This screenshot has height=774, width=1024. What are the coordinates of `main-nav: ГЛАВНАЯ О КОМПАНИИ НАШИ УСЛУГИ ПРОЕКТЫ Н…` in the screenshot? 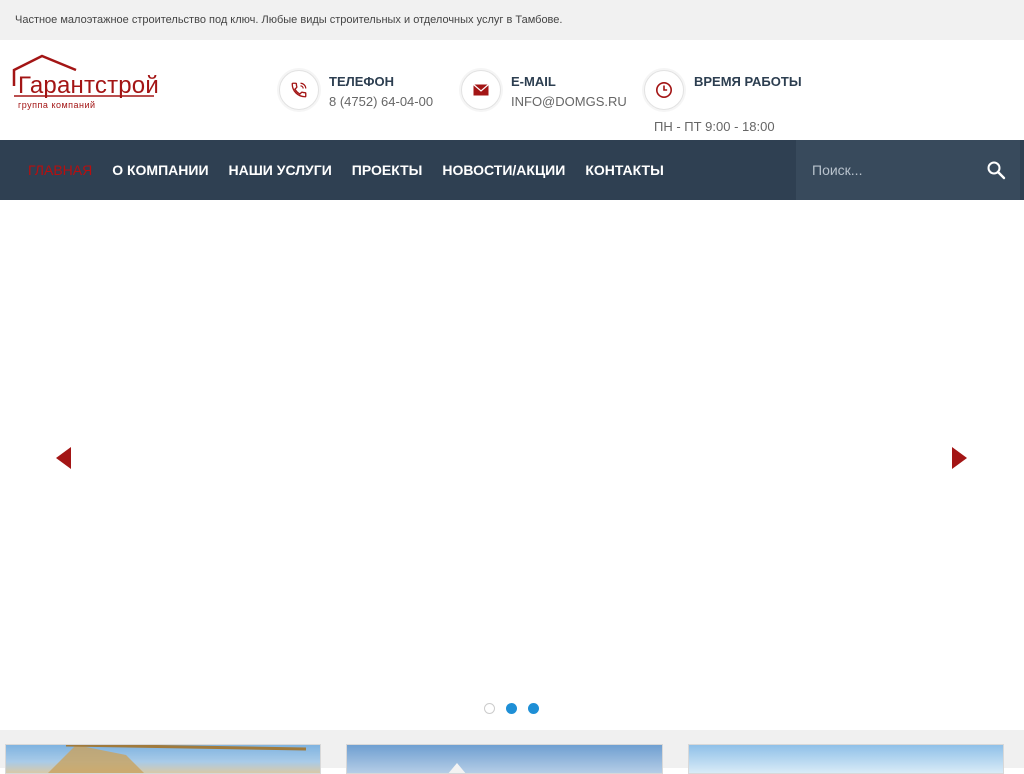 It's located at (512, 170).